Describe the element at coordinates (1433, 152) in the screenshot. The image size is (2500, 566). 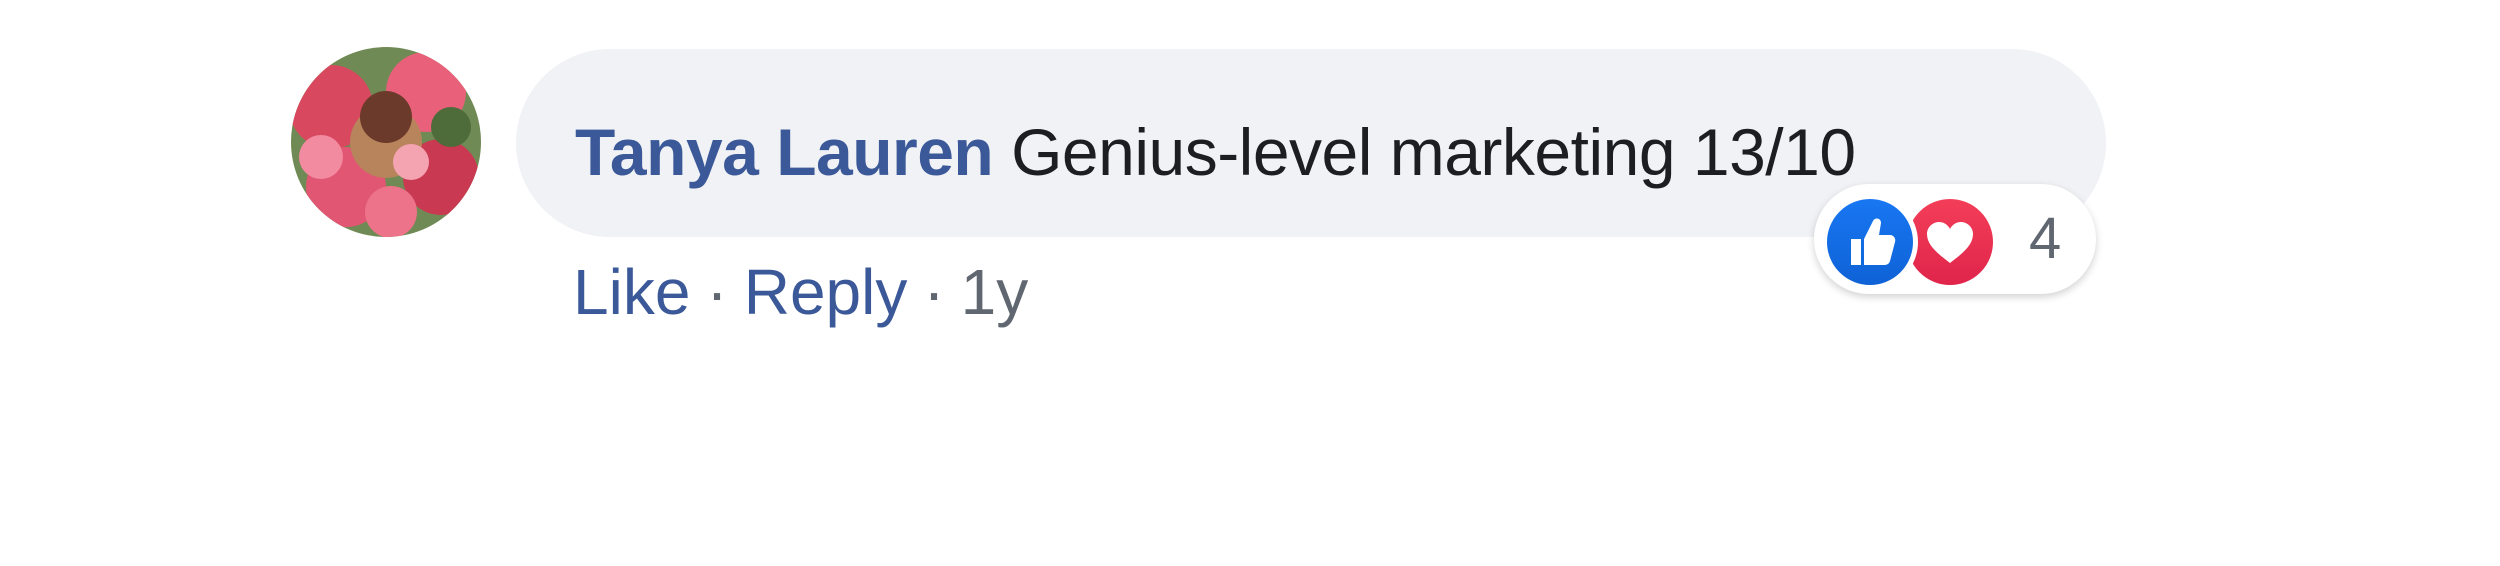
I see `comment-text: Genius-level marketing 13/10` at that location.